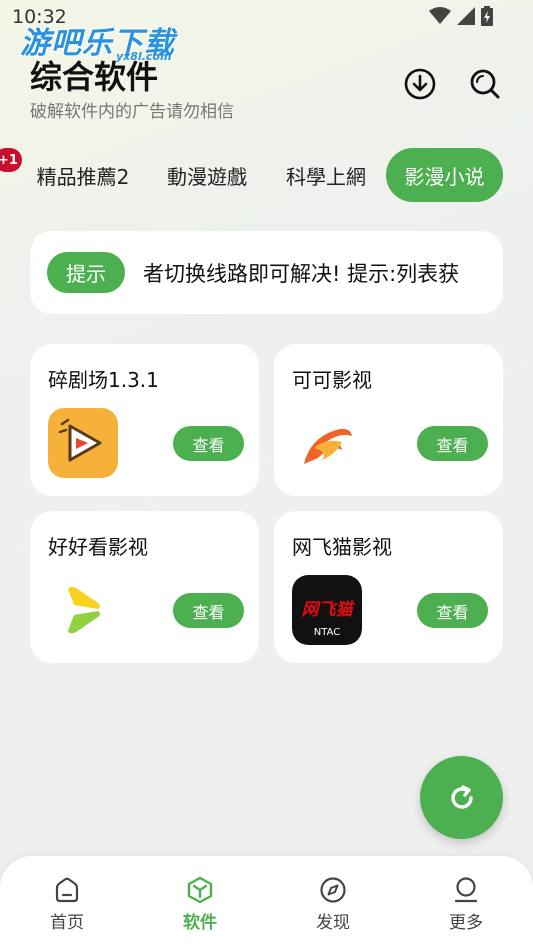  I want to click on app-card: 网飞猫影视 网飞猫 NTAC 查看, so click(388, 587).